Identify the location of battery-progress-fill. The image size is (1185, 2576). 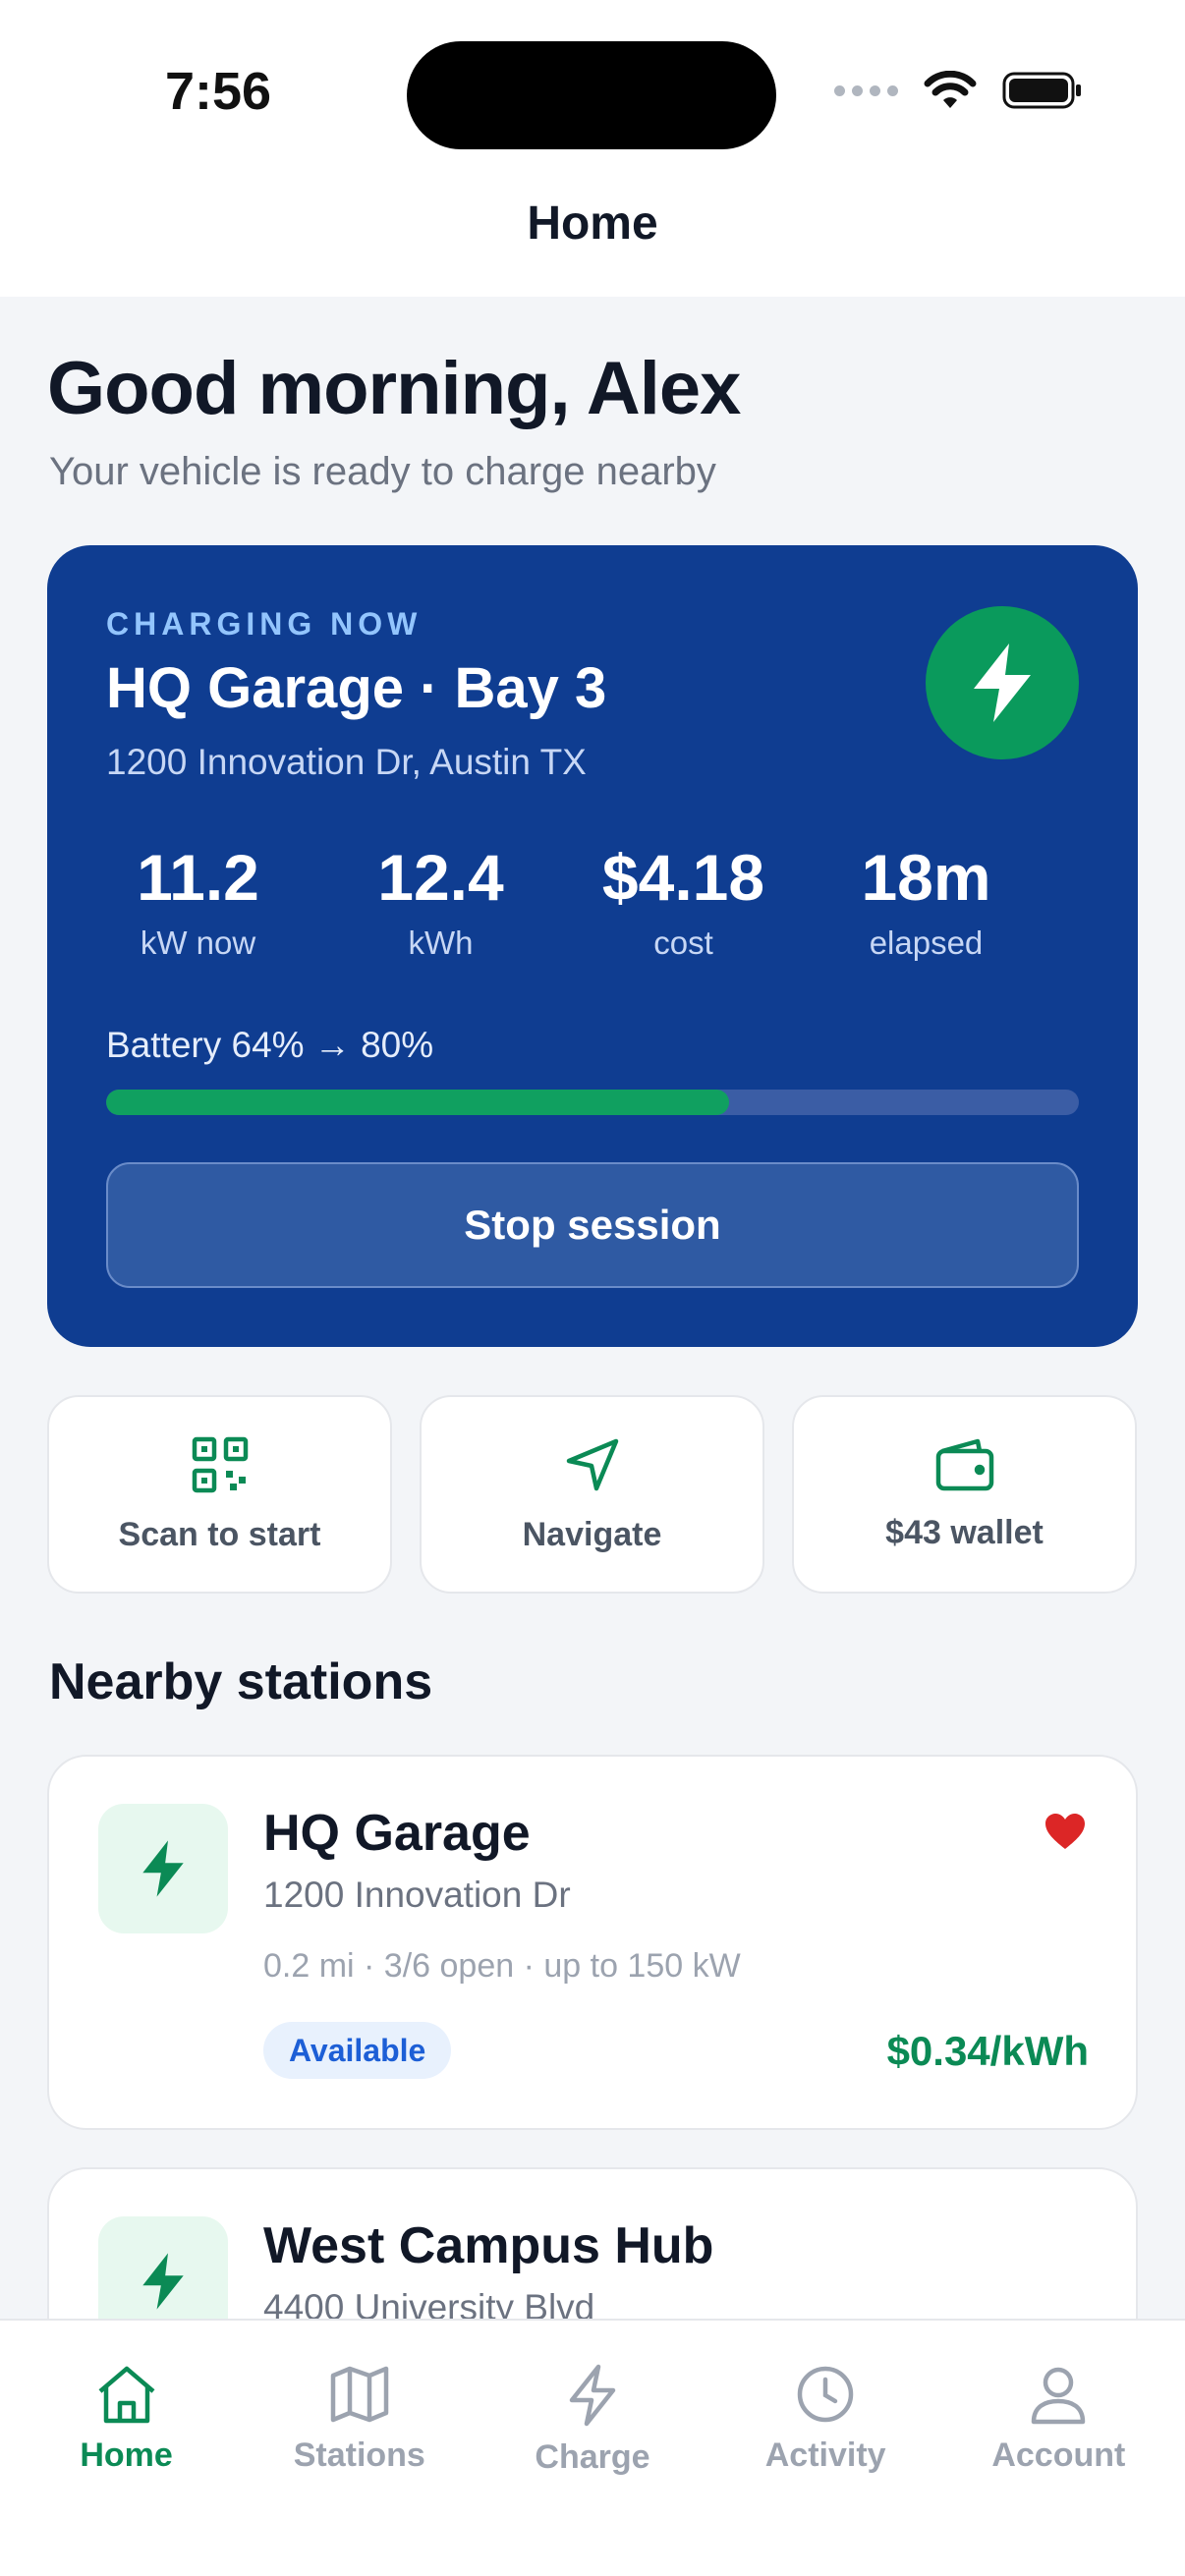
(417, 1102).